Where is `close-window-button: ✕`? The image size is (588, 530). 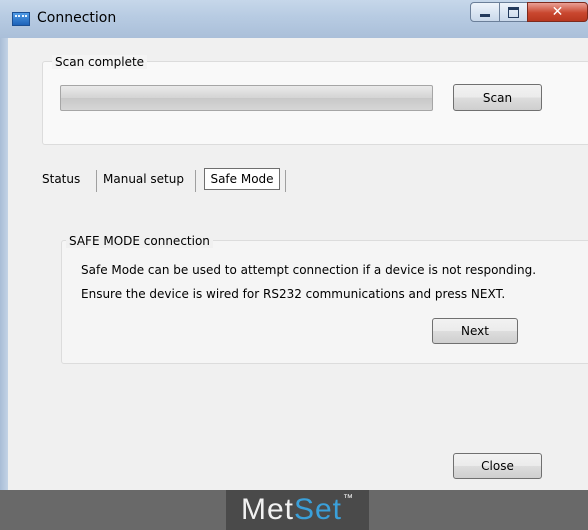 close-window-button: ✕ is located at coordinates (557, 12).